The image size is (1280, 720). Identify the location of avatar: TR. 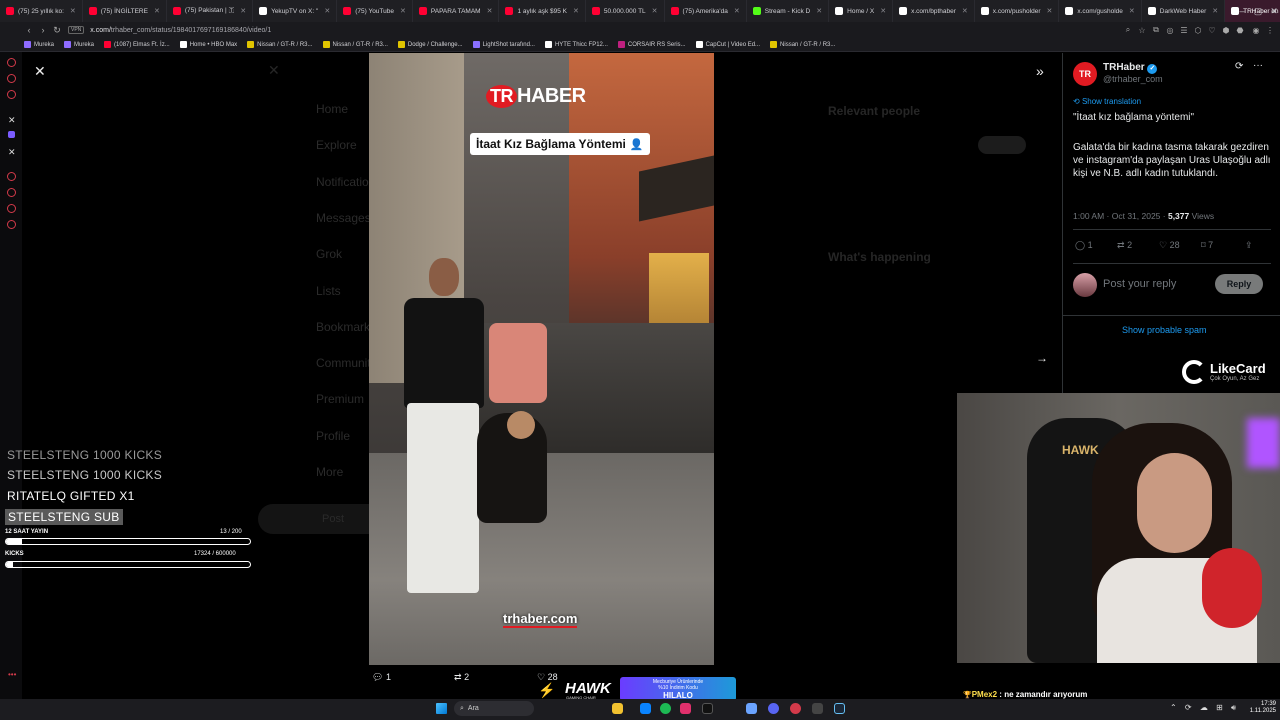
(1085, 74).